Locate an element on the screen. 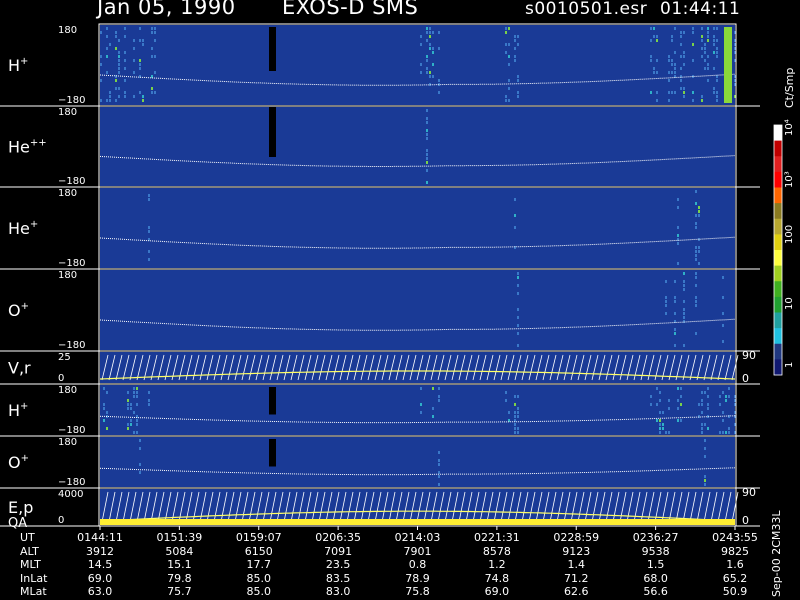  ephemeris-value: 0243:55 is located at coordinates (735, 537).